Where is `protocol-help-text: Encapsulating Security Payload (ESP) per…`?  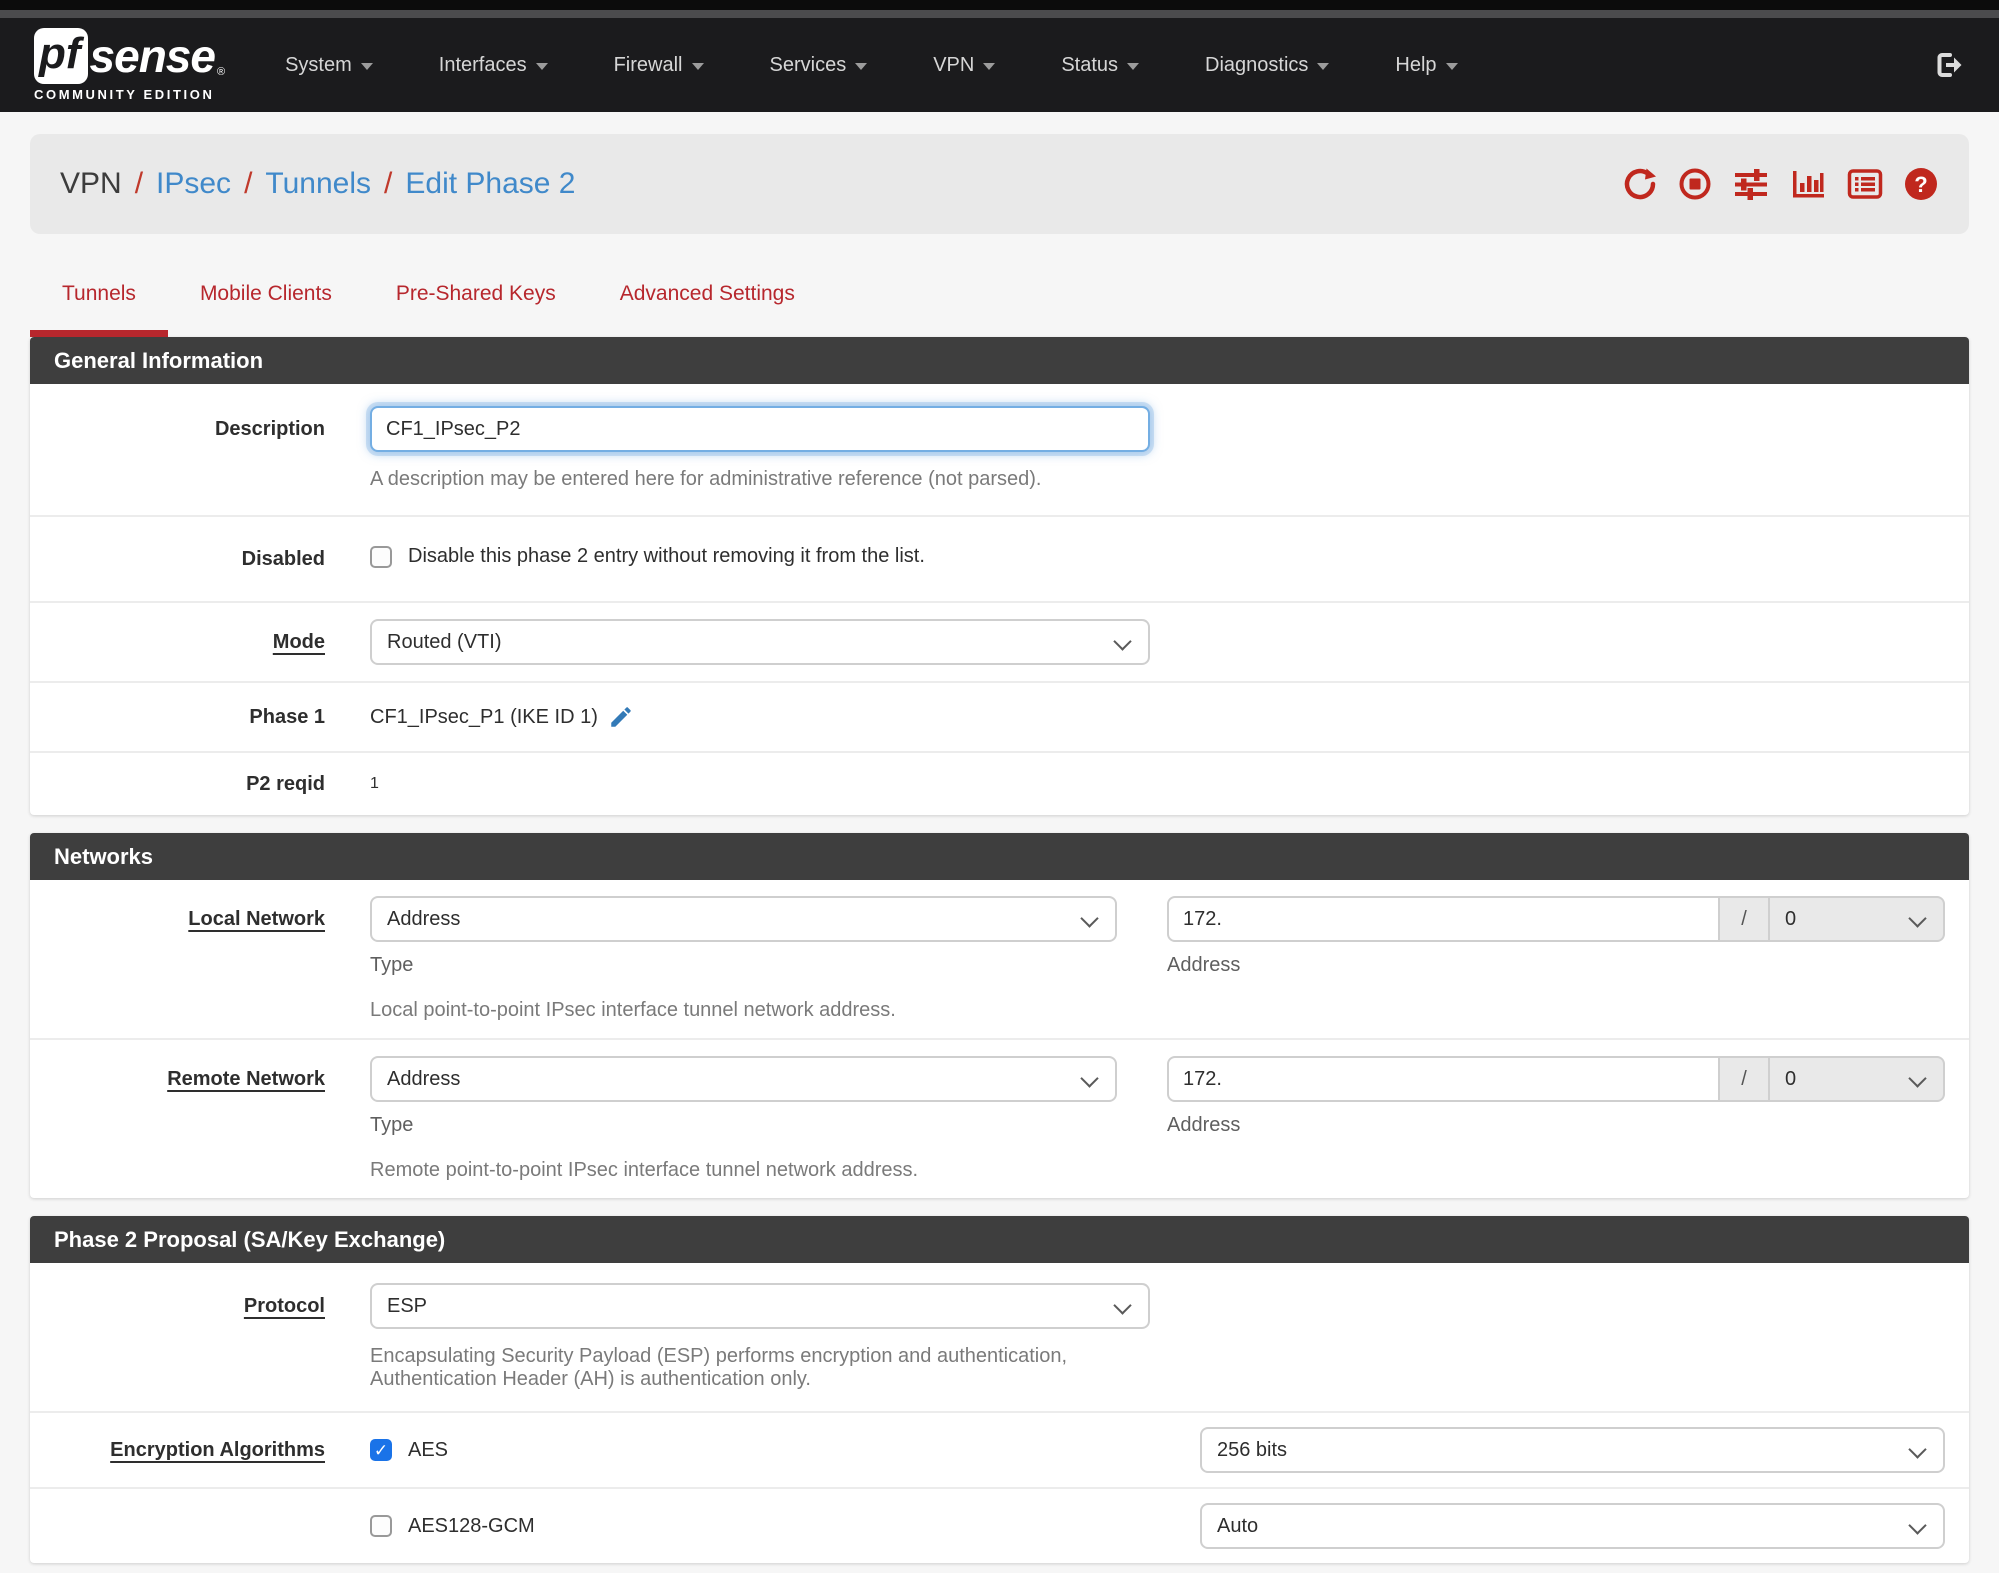
protocol-help-text: Encapsulating Security Payload (ESP) per… is located at coordinates (719, 1367).